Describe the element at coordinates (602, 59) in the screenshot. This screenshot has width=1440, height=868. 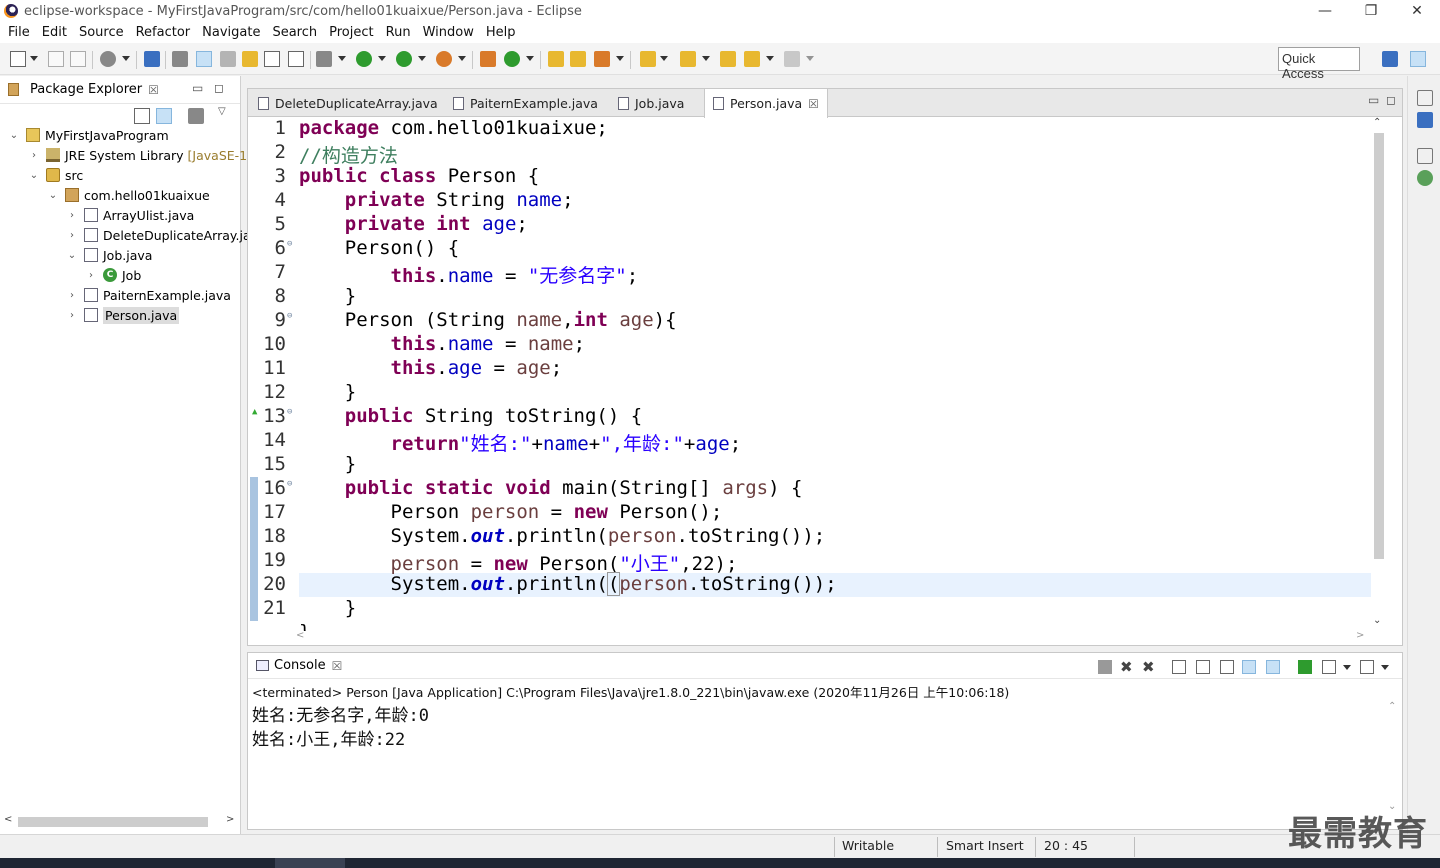
I see `search-icon` at that location.